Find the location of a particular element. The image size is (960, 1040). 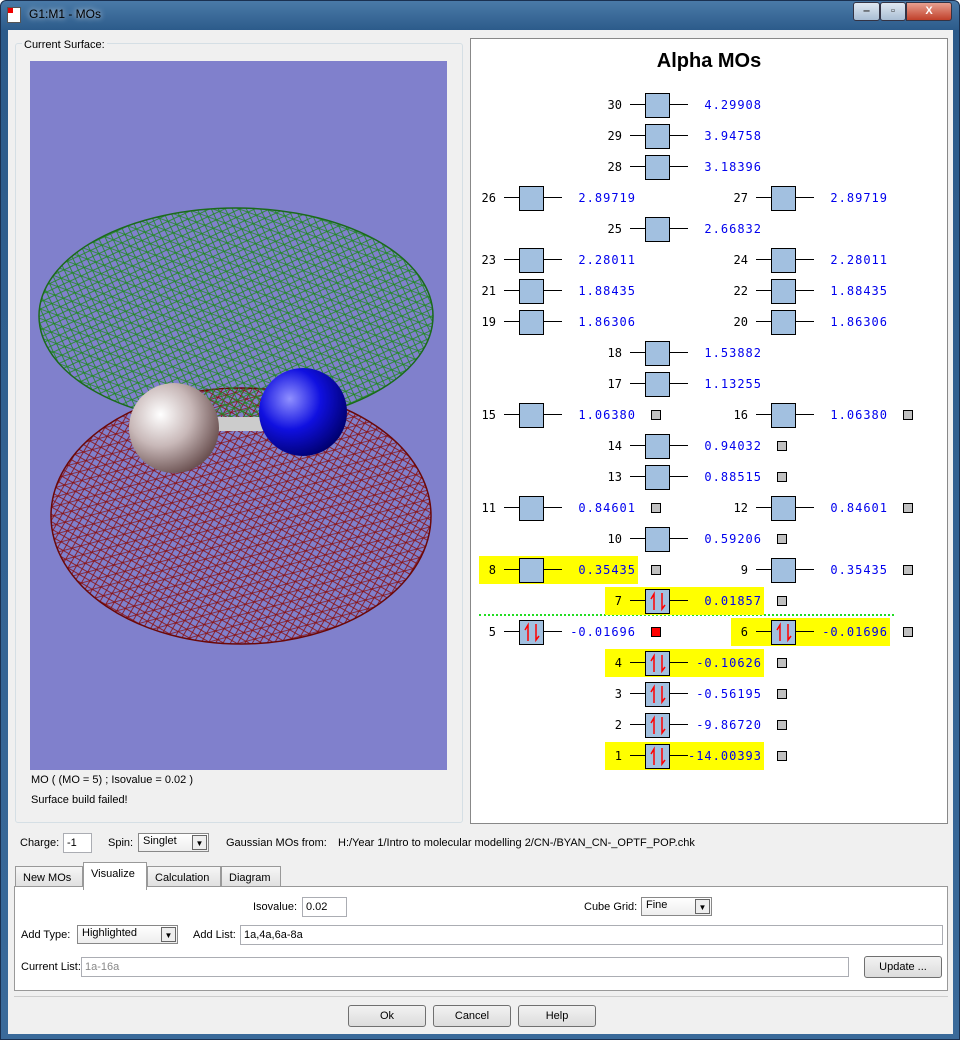

spin-select: Singlet ▼ is located at coordinates (173, 842).